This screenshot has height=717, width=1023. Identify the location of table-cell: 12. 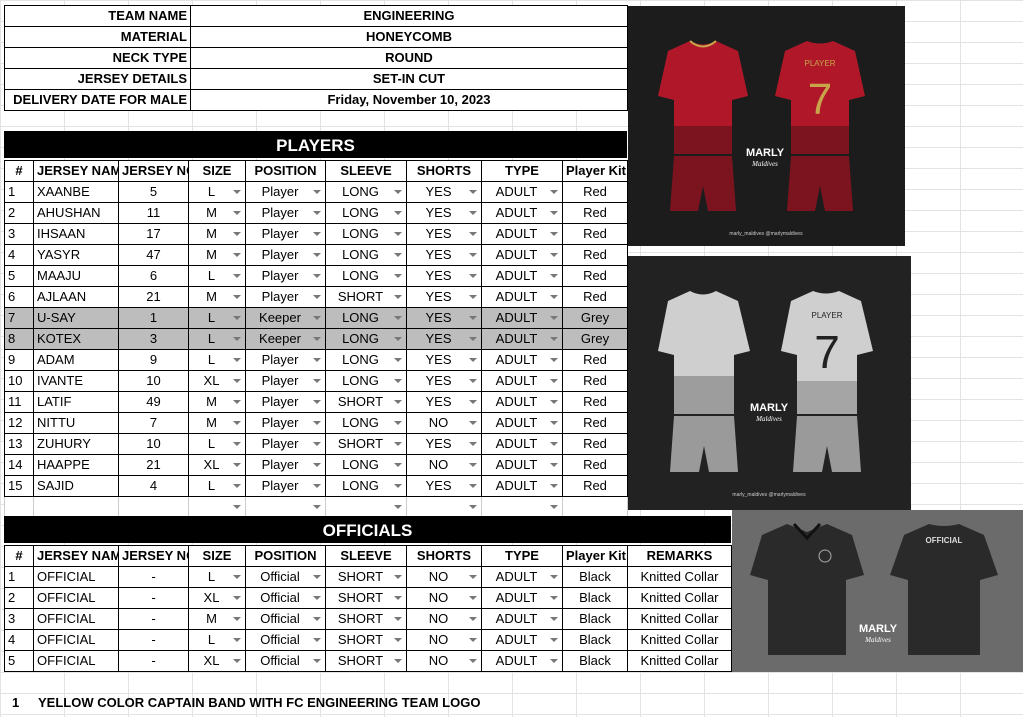
(19, 423).